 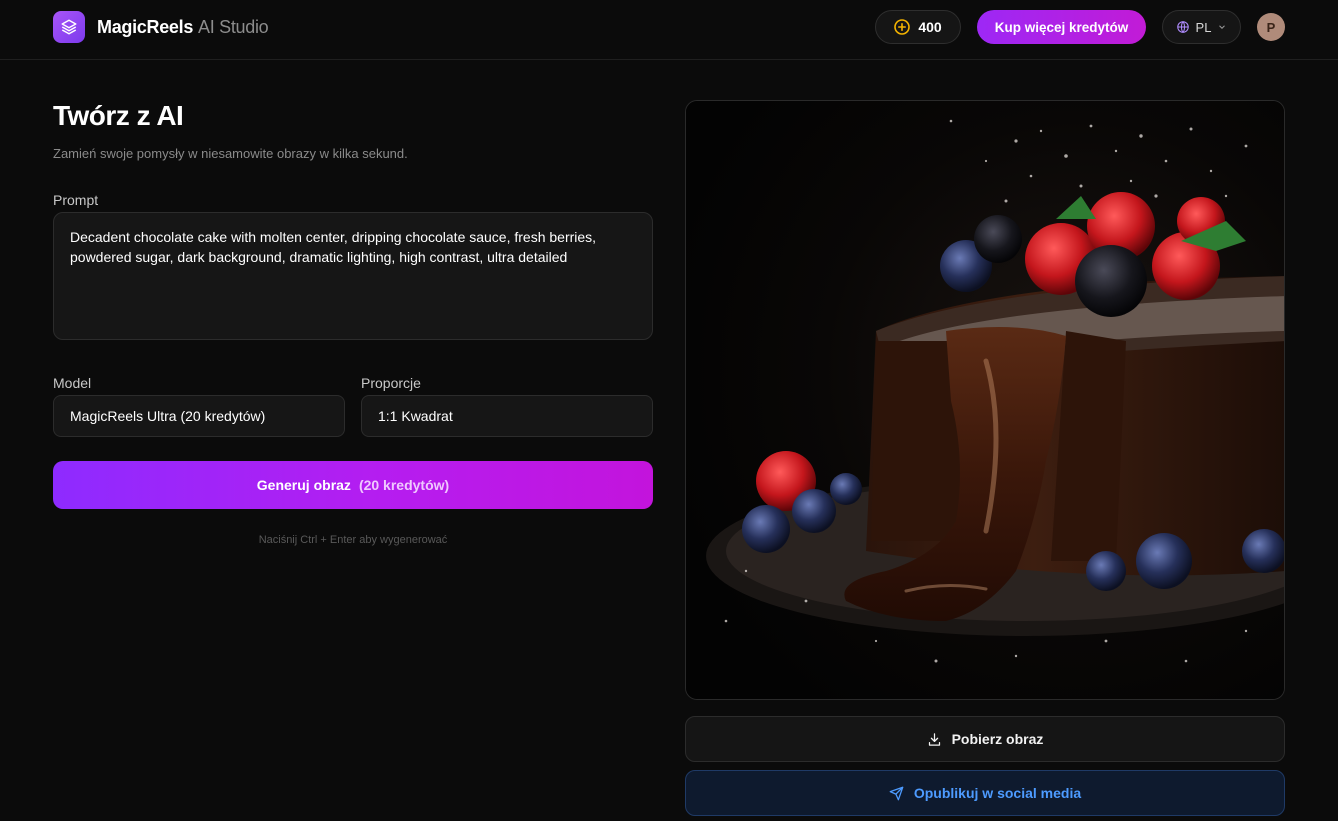 I want to click on download-icon, so click(x=934, y=739).